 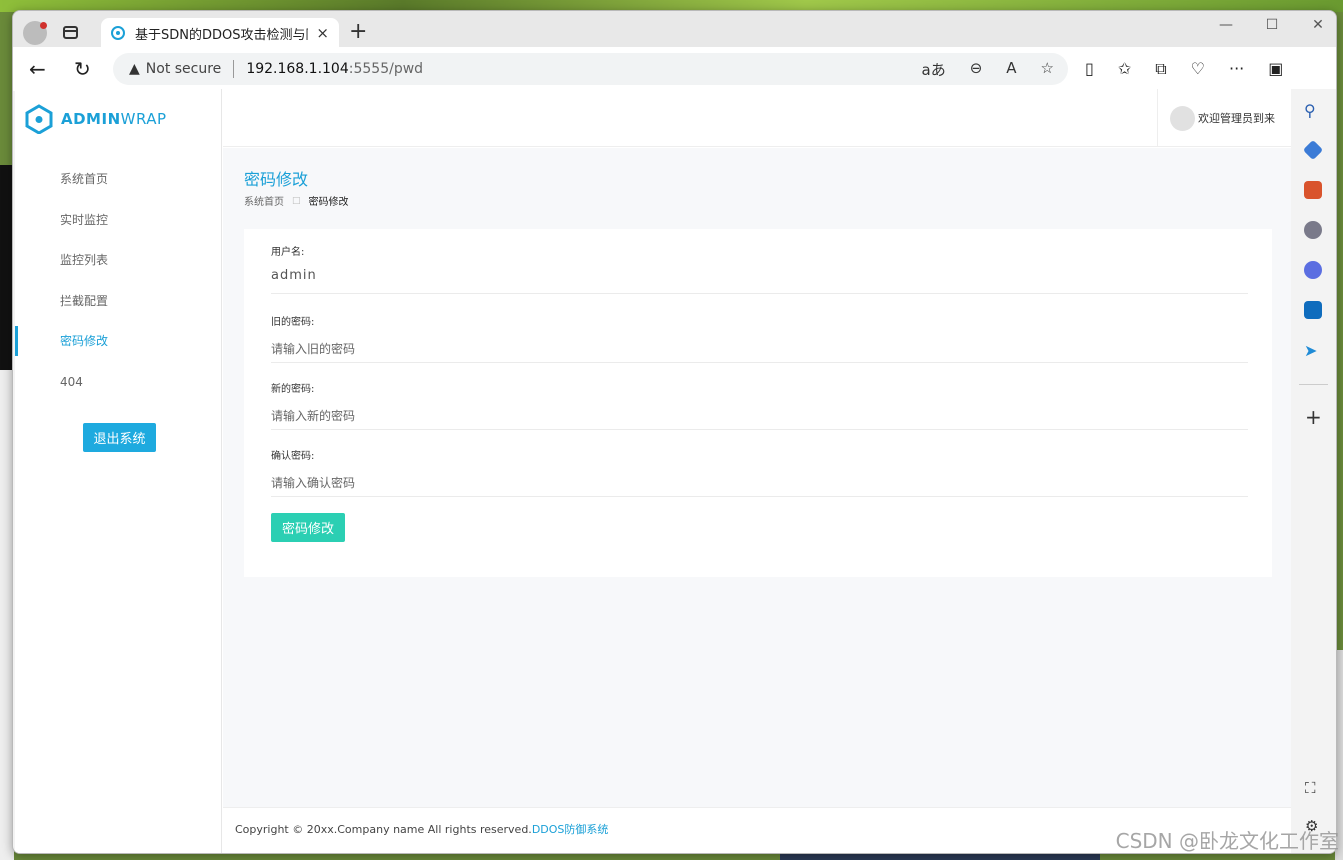 What do you see at coordinates (39, 119) in the screenshot?
I see `logo-hexagon-icon` at bounding box center [39, 119].